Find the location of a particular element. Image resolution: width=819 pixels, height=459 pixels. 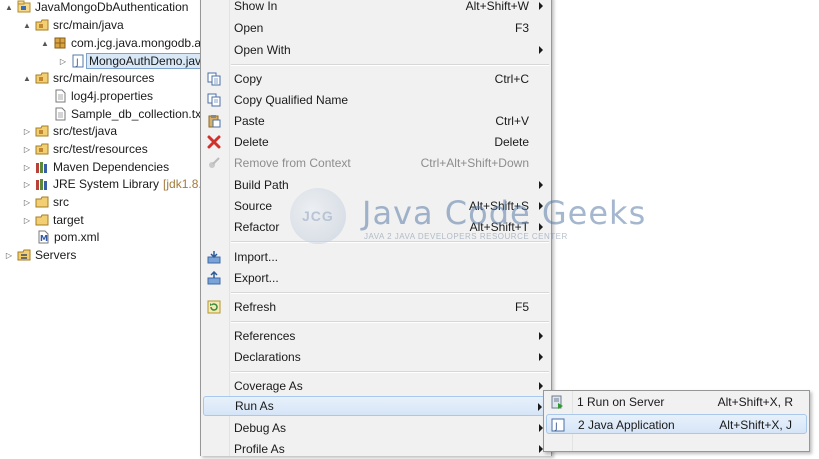

tree-item-src-test-java: ▷ src/test/java is located at coordinates (69, 131).